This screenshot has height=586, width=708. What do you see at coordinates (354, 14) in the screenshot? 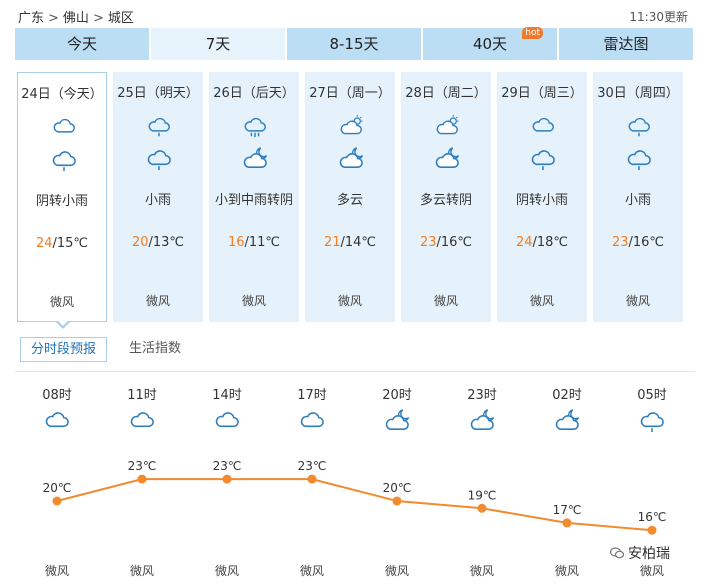
I see `top-bar: 广东 > 佛山 > 城区 11:30更新` at bounding box center [354, 14].